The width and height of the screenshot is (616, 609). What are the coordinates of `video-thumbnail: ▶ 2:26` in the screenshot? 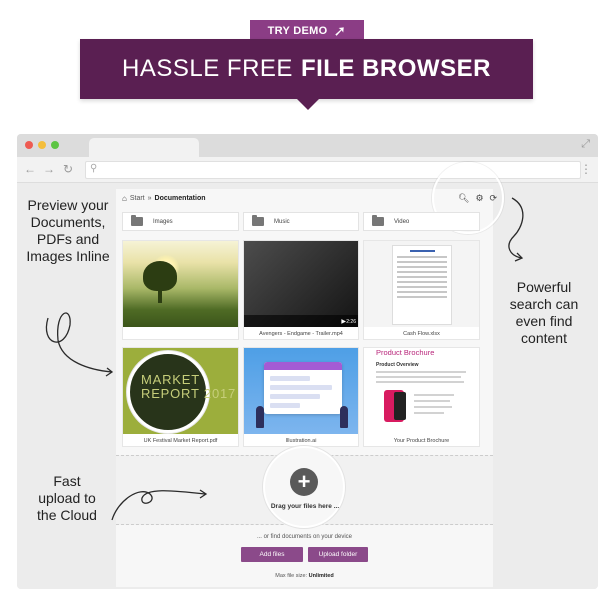 It's located at (301, 284).